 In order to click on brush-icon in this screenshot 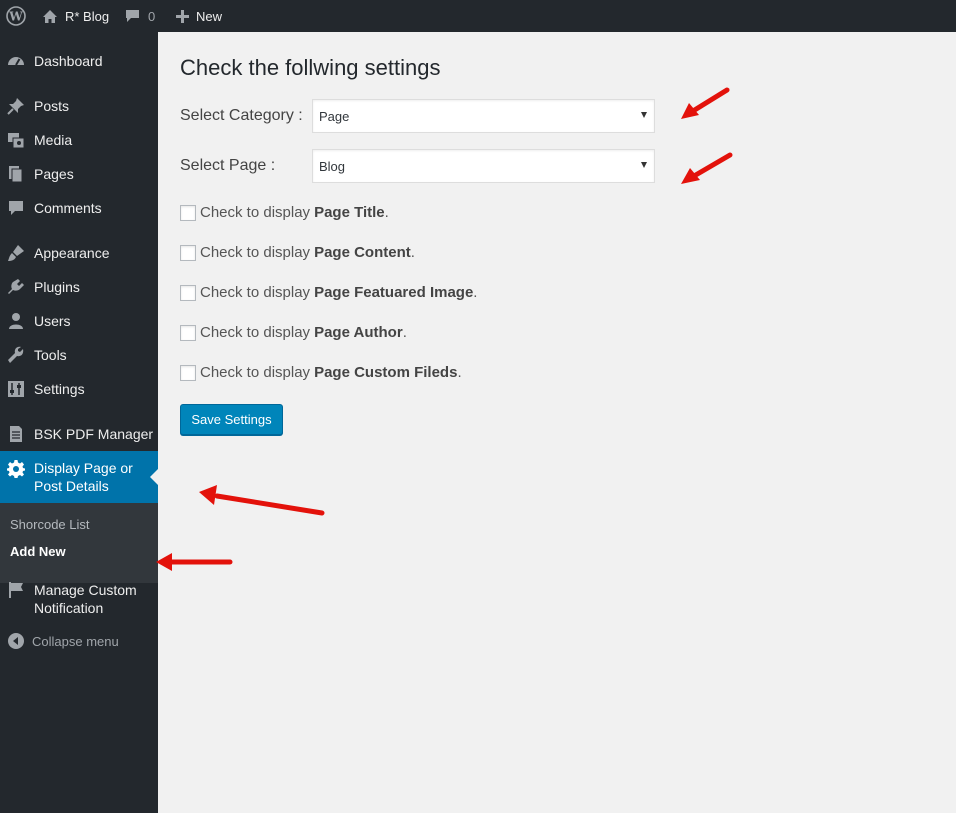, I will do `click(16, 253)`.